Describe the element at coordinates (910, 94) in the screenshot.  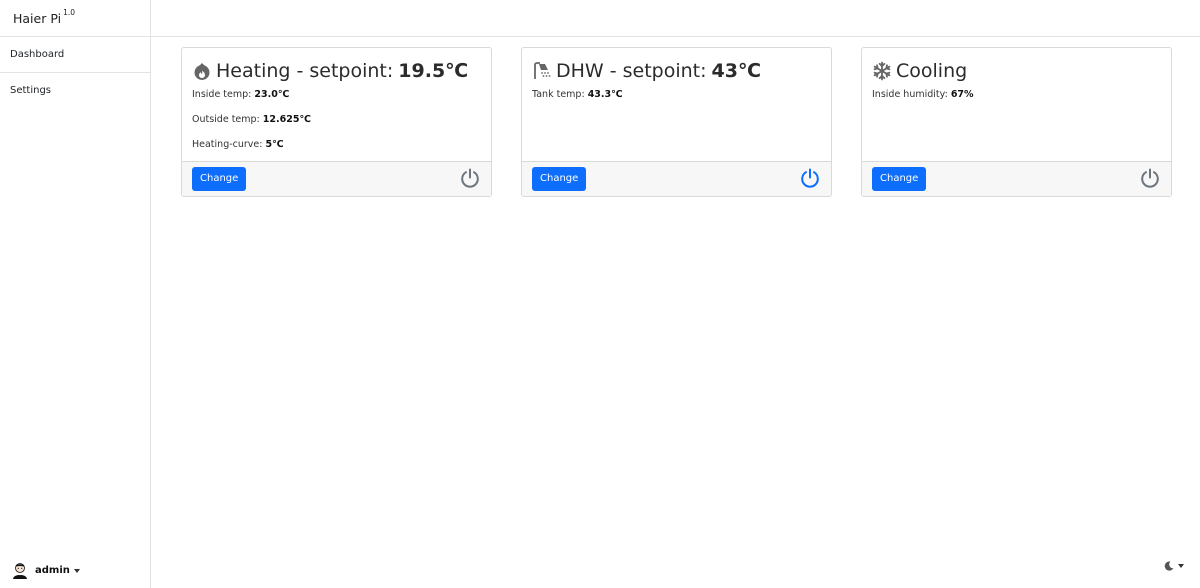
I see `stat-label: Inside humidity:` at that location.